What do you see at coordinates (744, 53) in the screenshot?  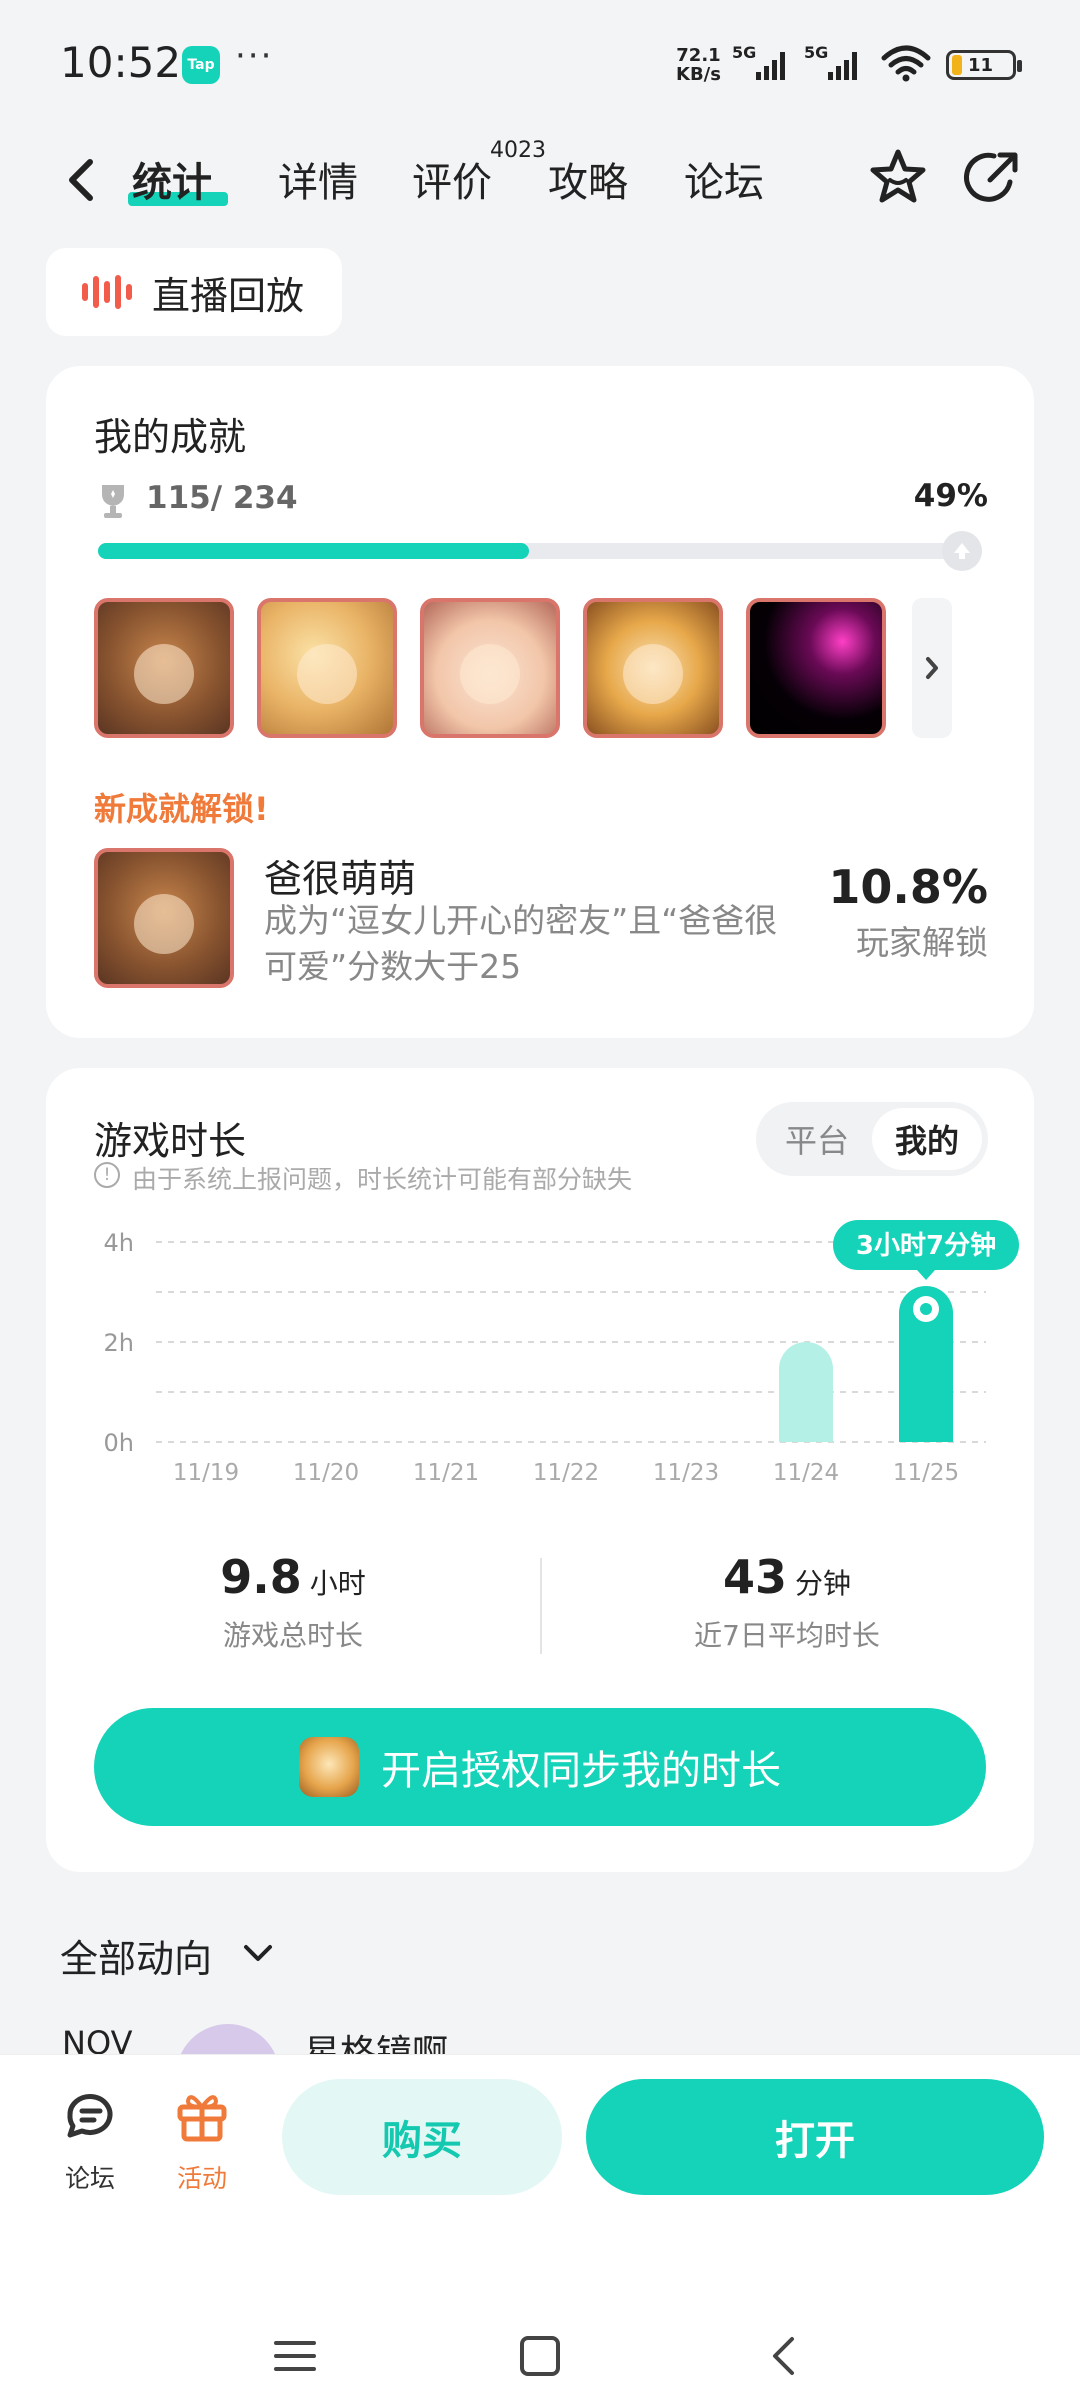 I see `signal-1-label: 5G` at bounding box center [744, 53].